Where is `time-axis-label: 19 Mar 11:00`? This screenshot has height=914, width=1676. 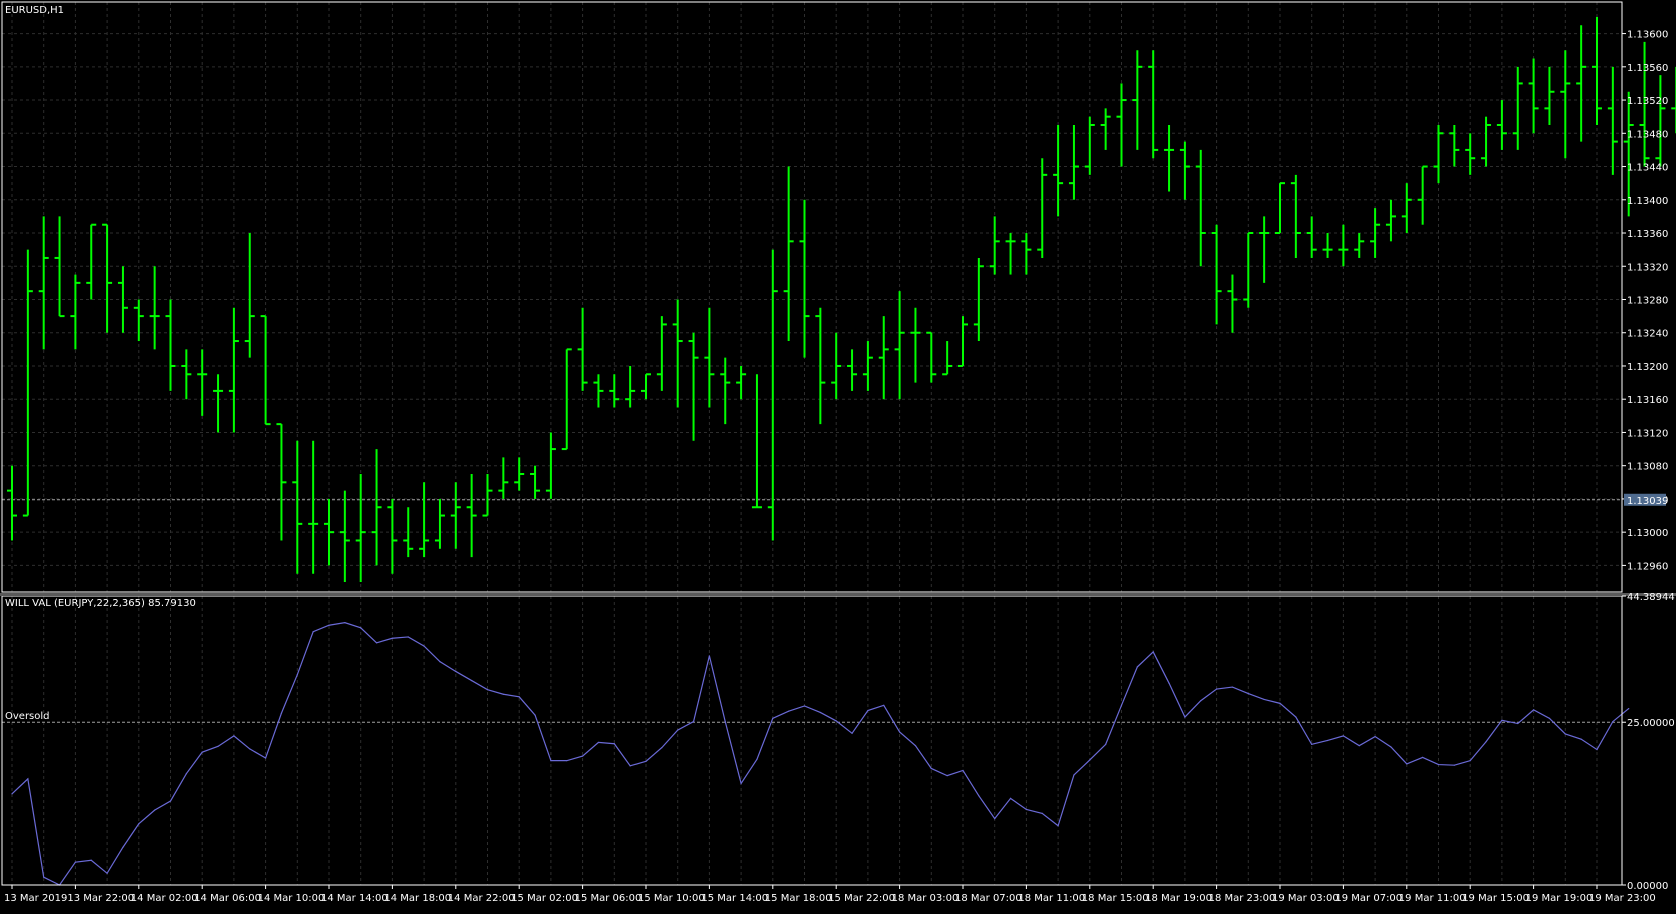
time-axis-label: 19 Mar 11:00 is located at coordinates (1432, 898).